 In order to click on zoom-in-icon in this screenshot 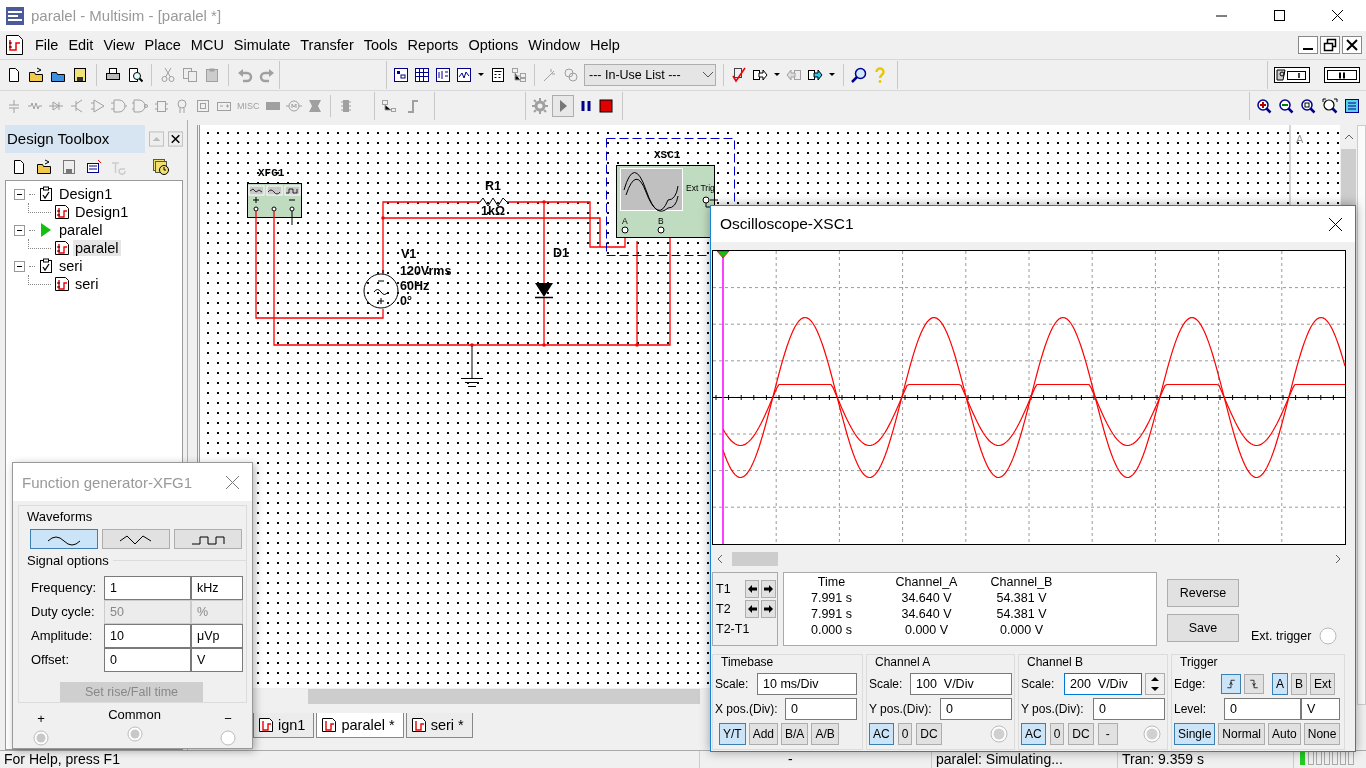, I will do `click(1264, 106)`.